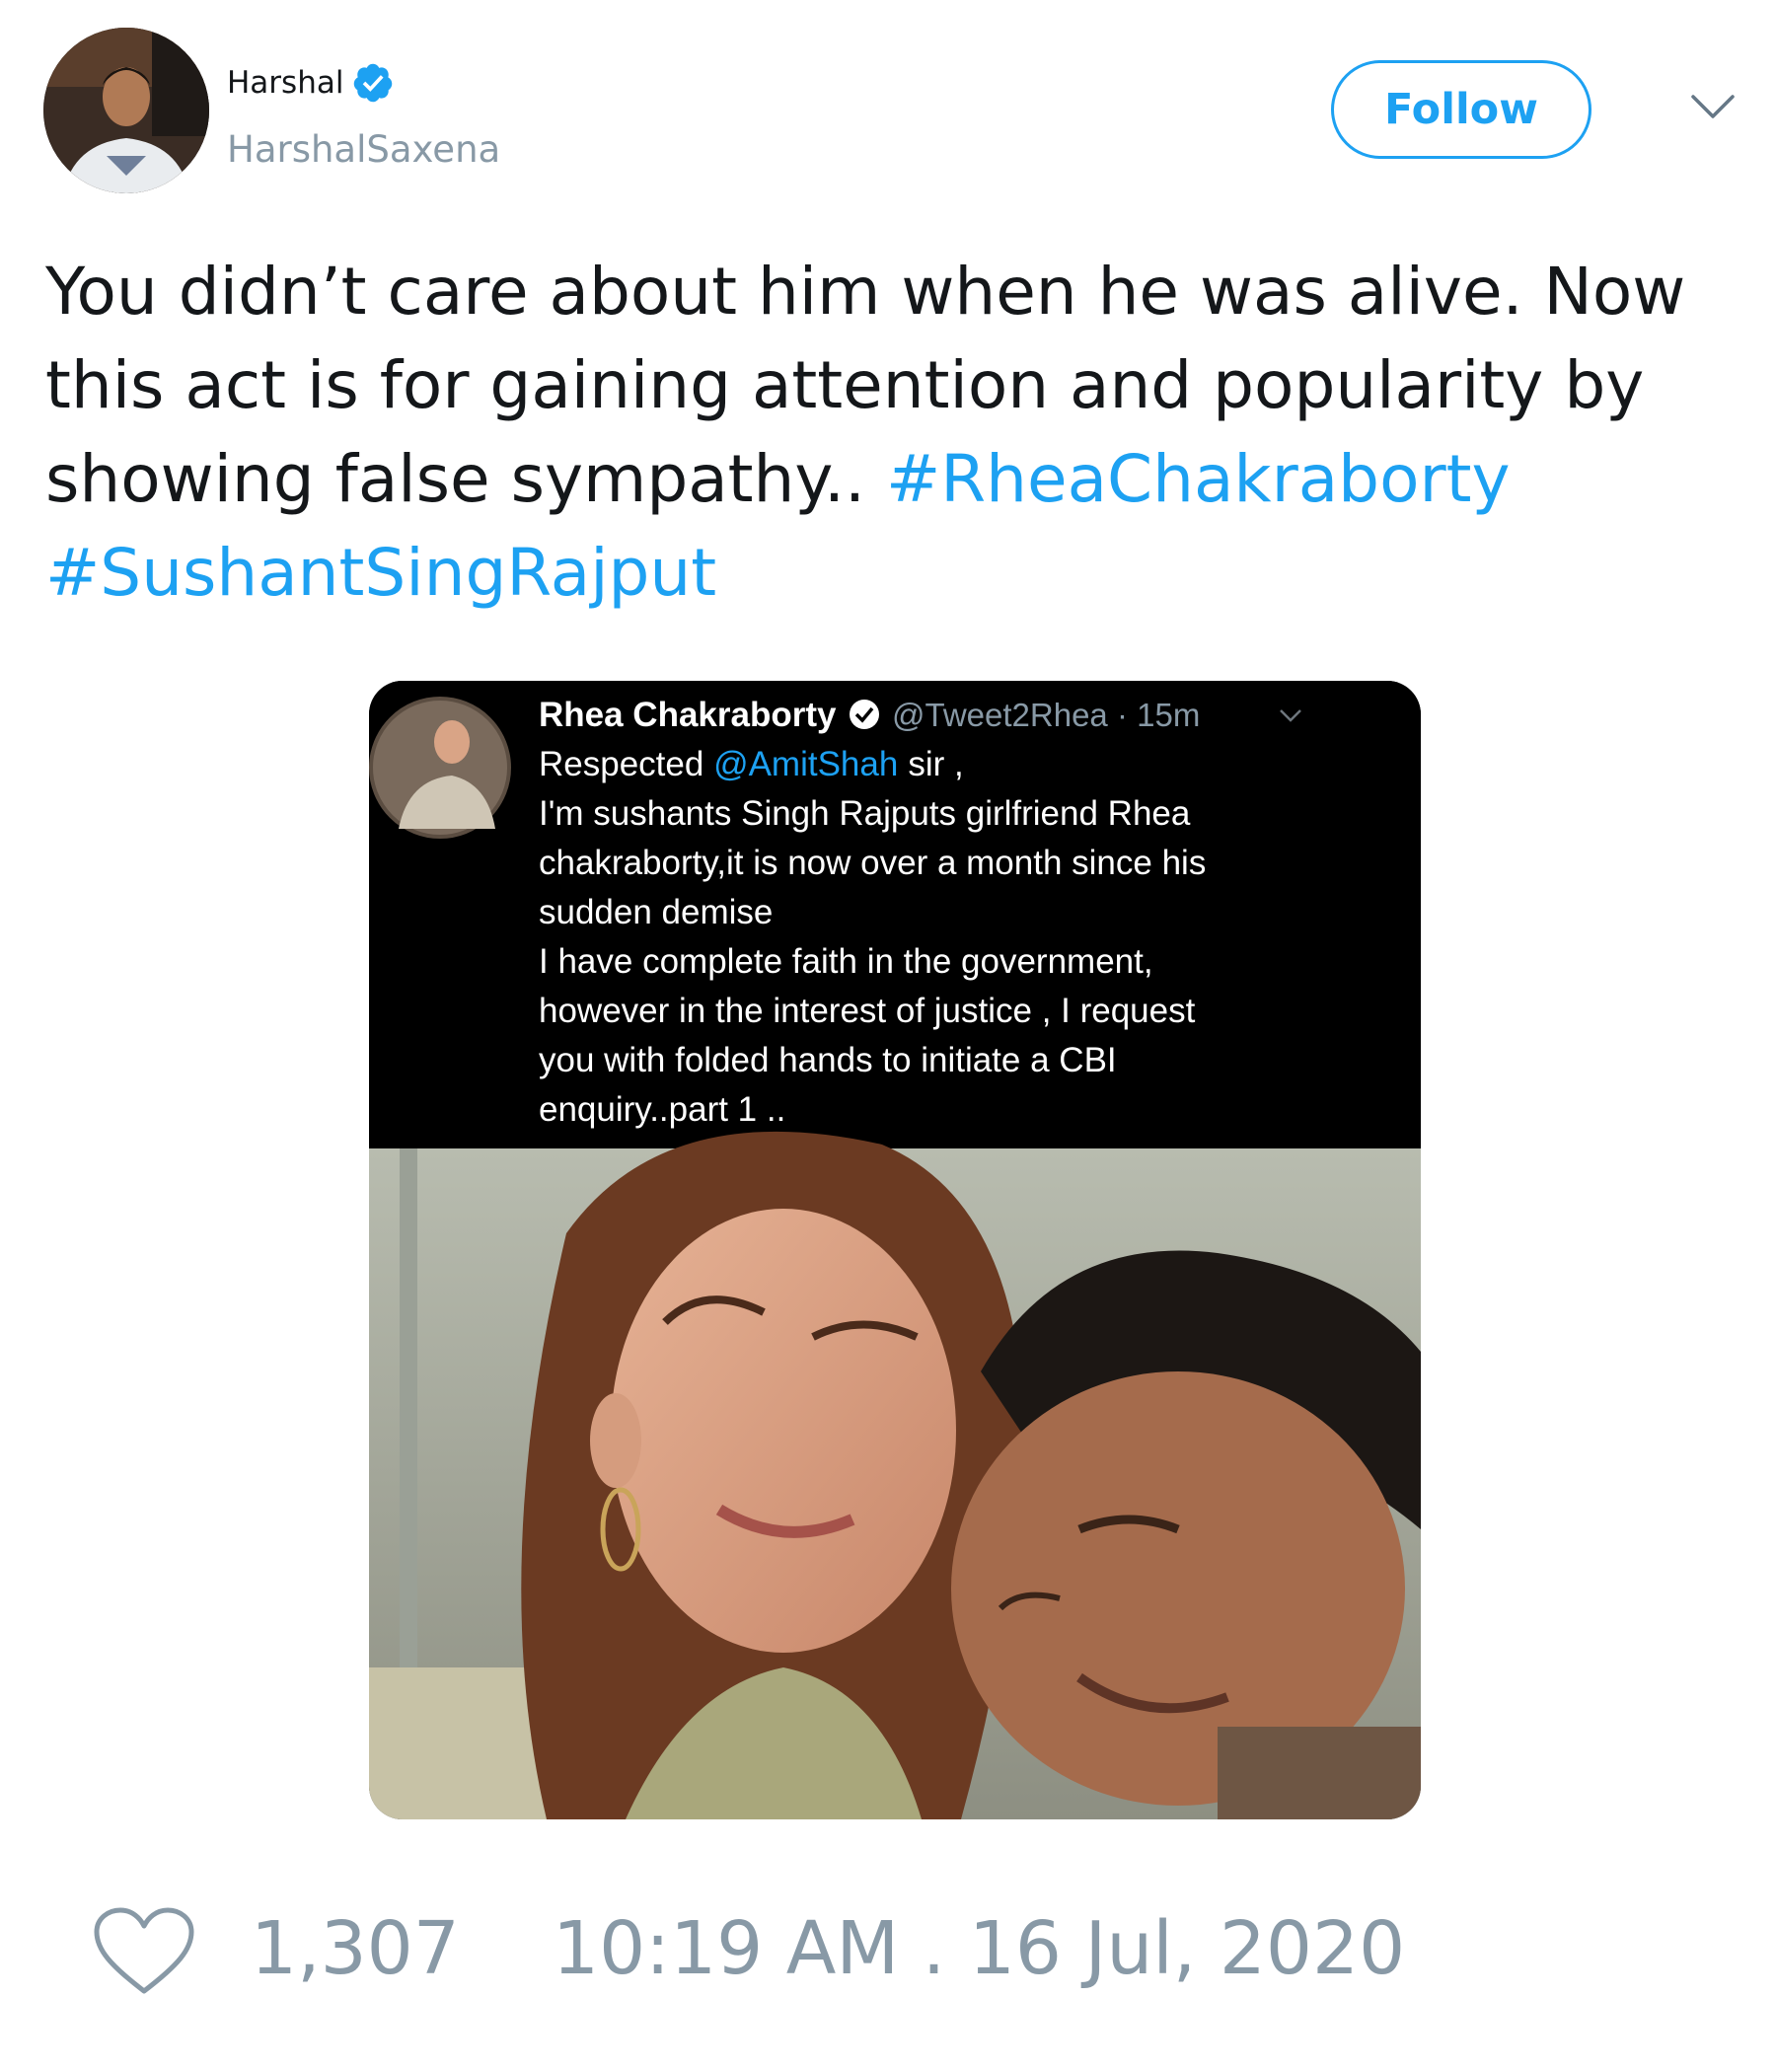  What do you see at coordinates (1713, 106) in the screenshot?
I see `chevron-down-icon` at bounding box center [1713, 106].